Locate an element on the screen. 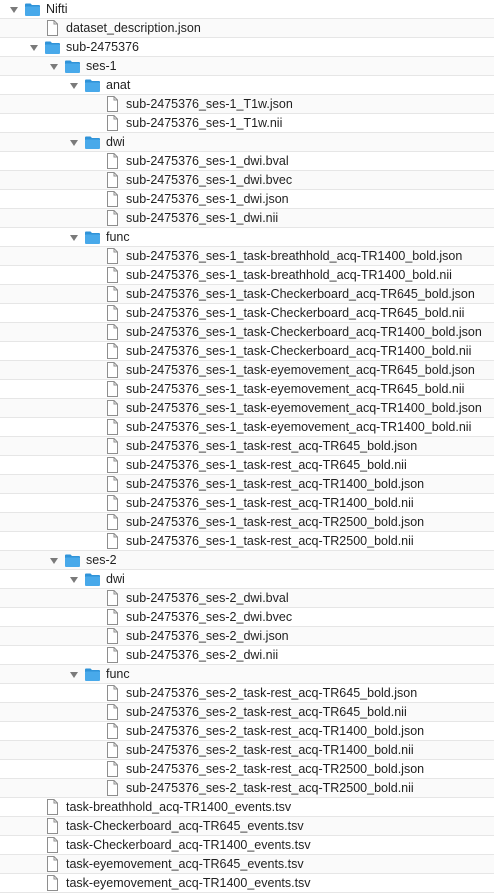  file-row: task-Checkerboard_acq-TR1400_events.tsv is located at coordinates (247, 845).